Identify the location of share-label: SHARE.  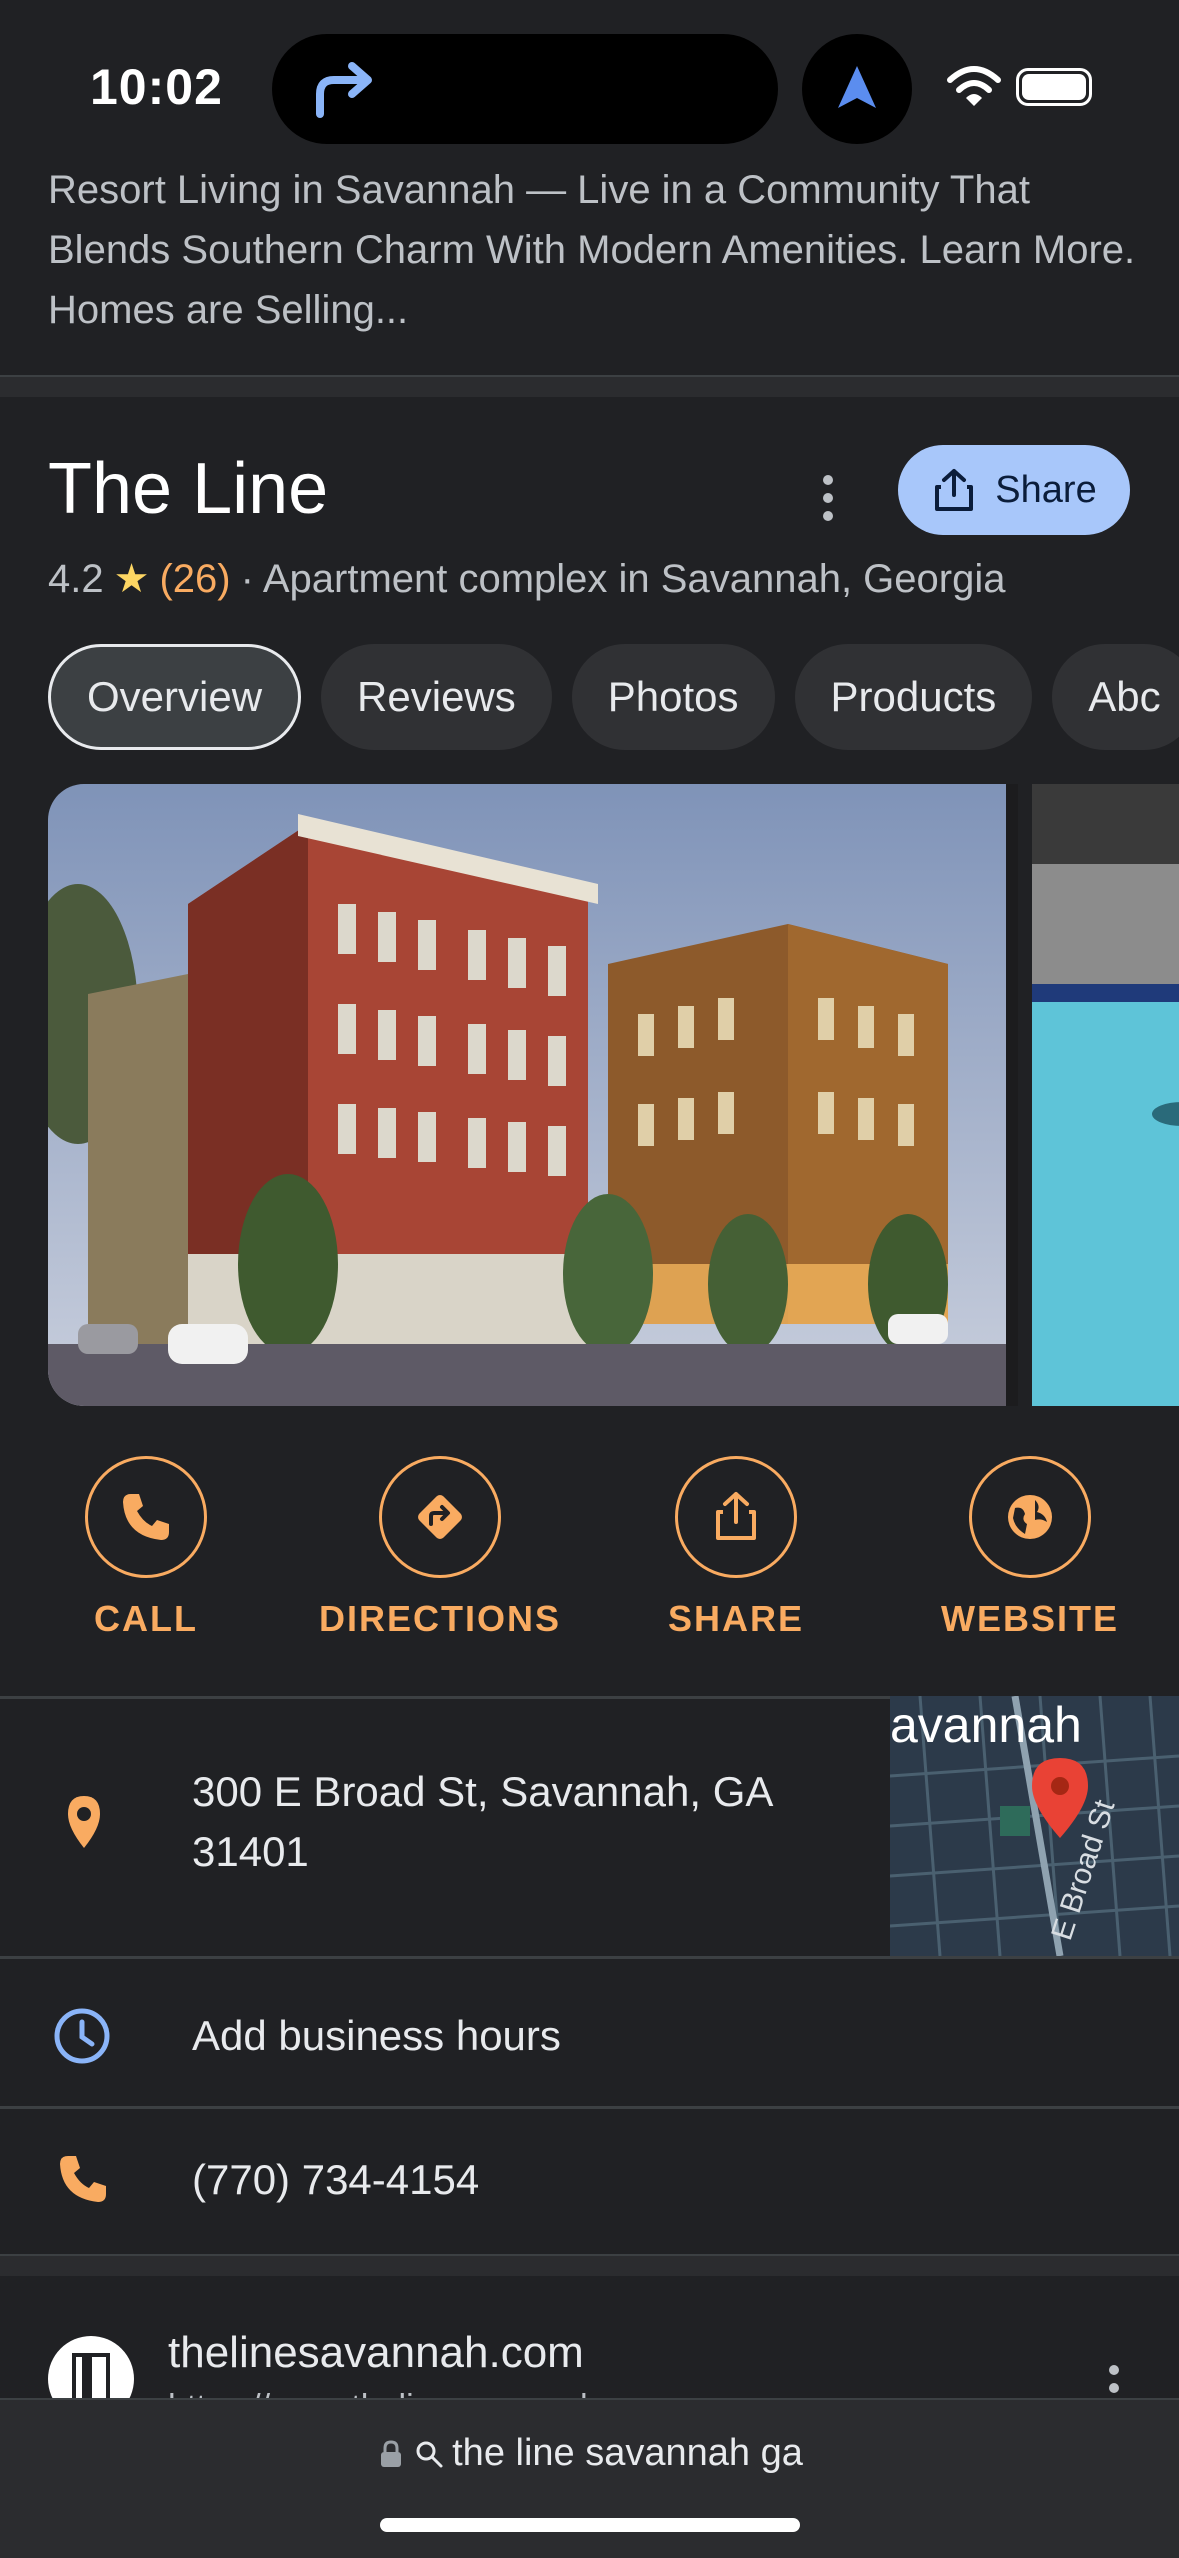
(736, 1618).